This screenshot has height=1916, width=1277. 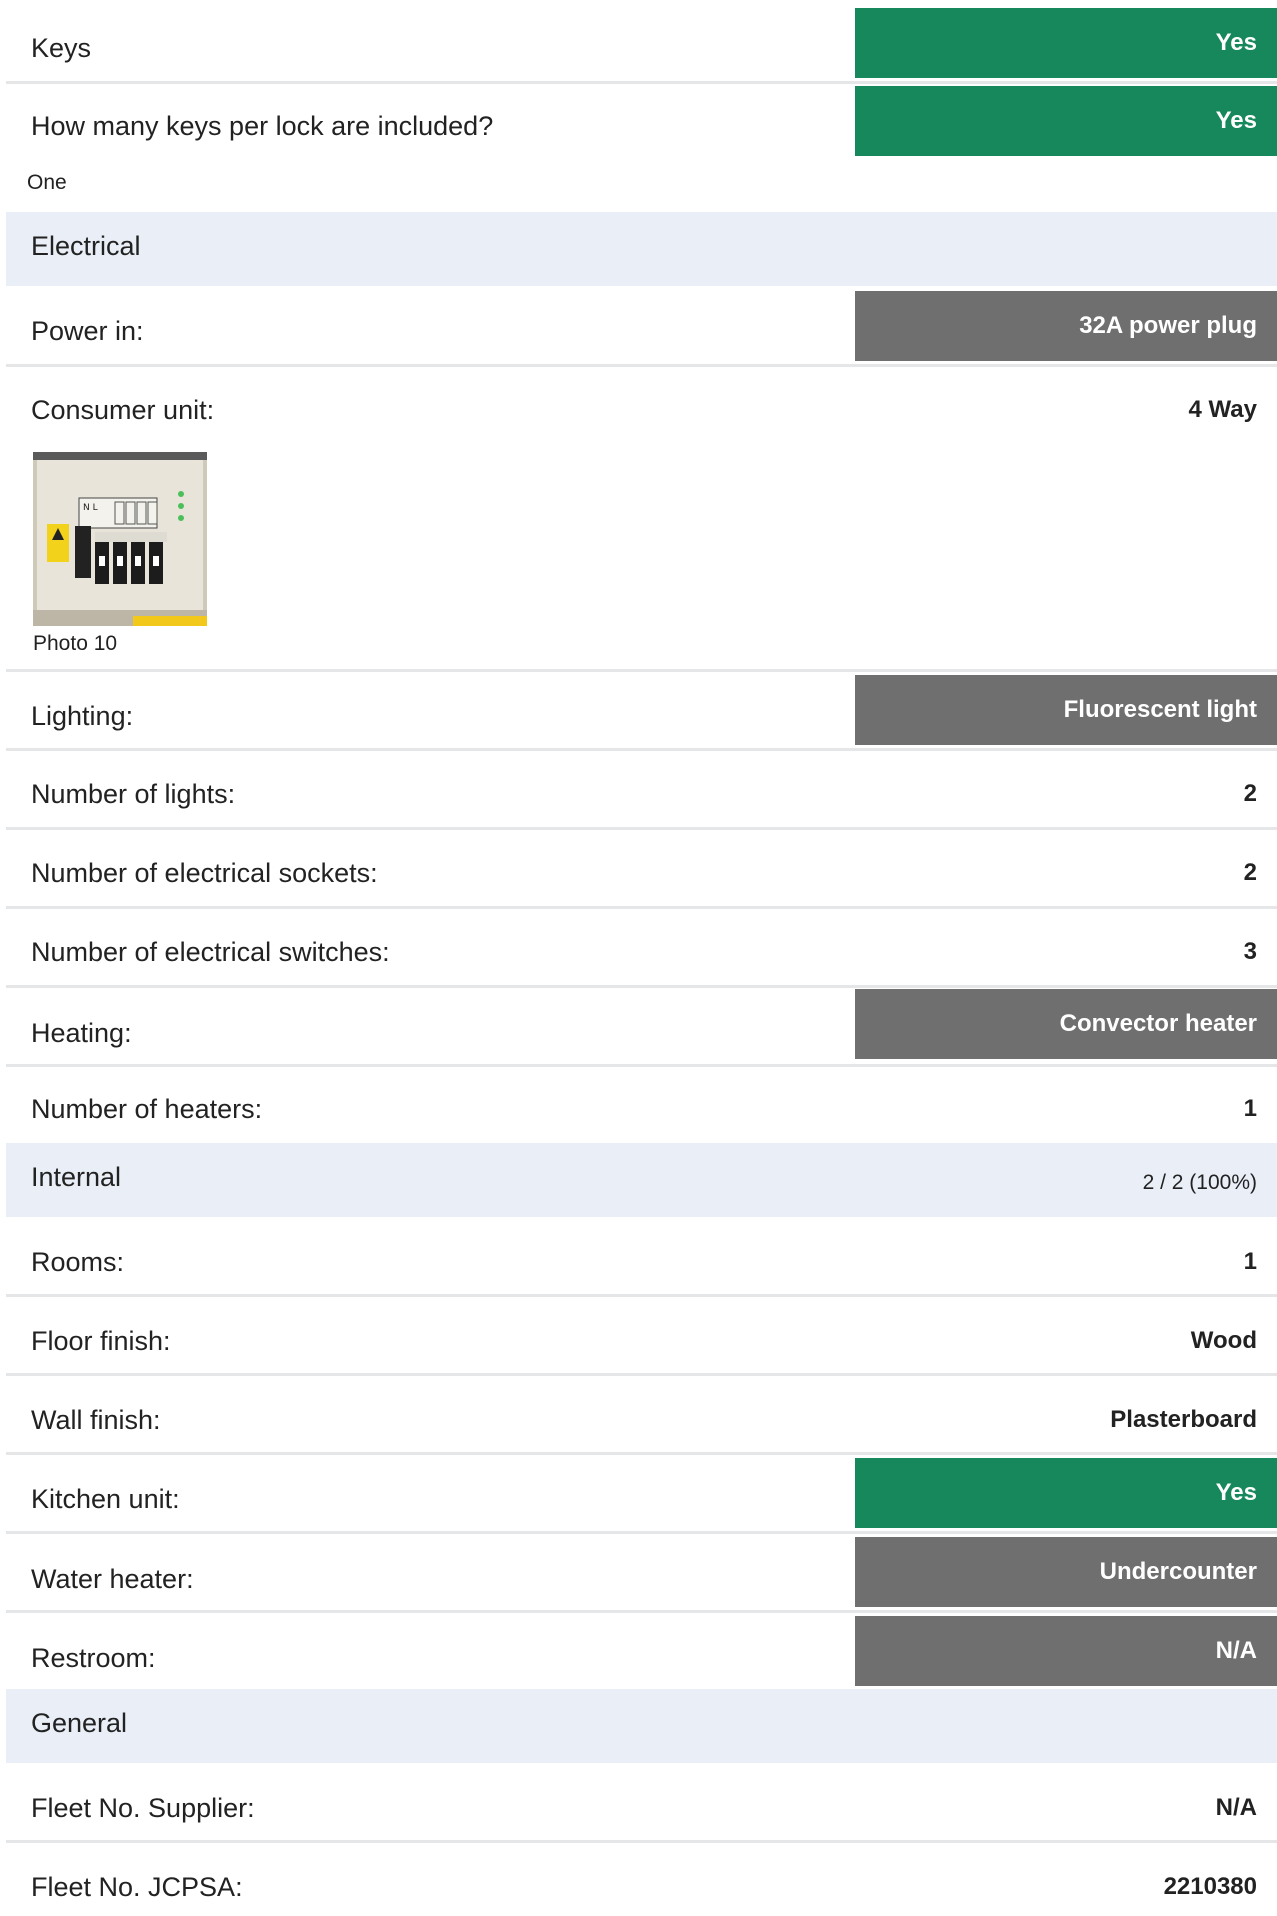 I want to click on consumer-unit-photo-image: N L, so click(x=120, y=539).